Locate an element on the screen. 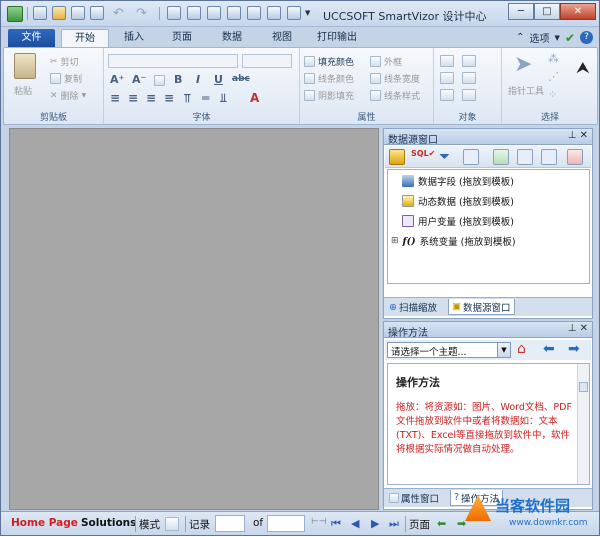  new-doc-icon is located at coordinates (40, 13).